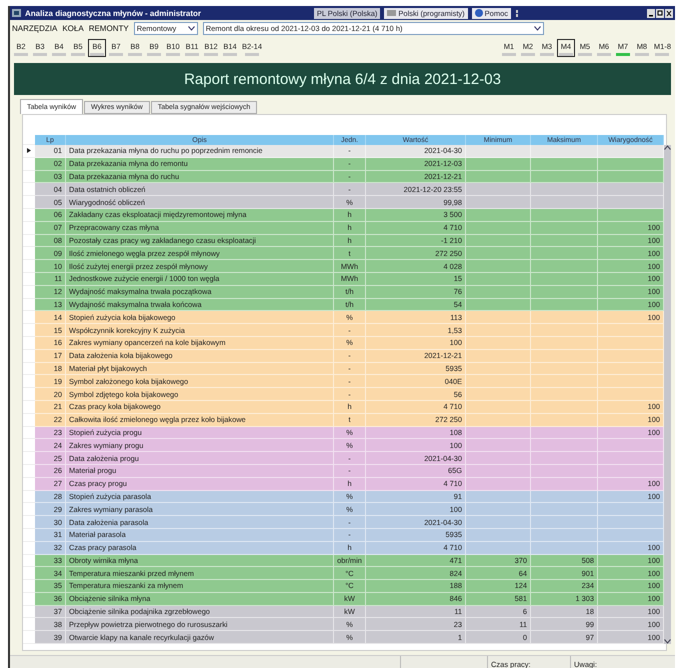 The image size is (681, 668). What do you see at coordinates (73, 28) in the screenshot?
I see `menu-item: KOŁA` at bounding box center [73, 28].